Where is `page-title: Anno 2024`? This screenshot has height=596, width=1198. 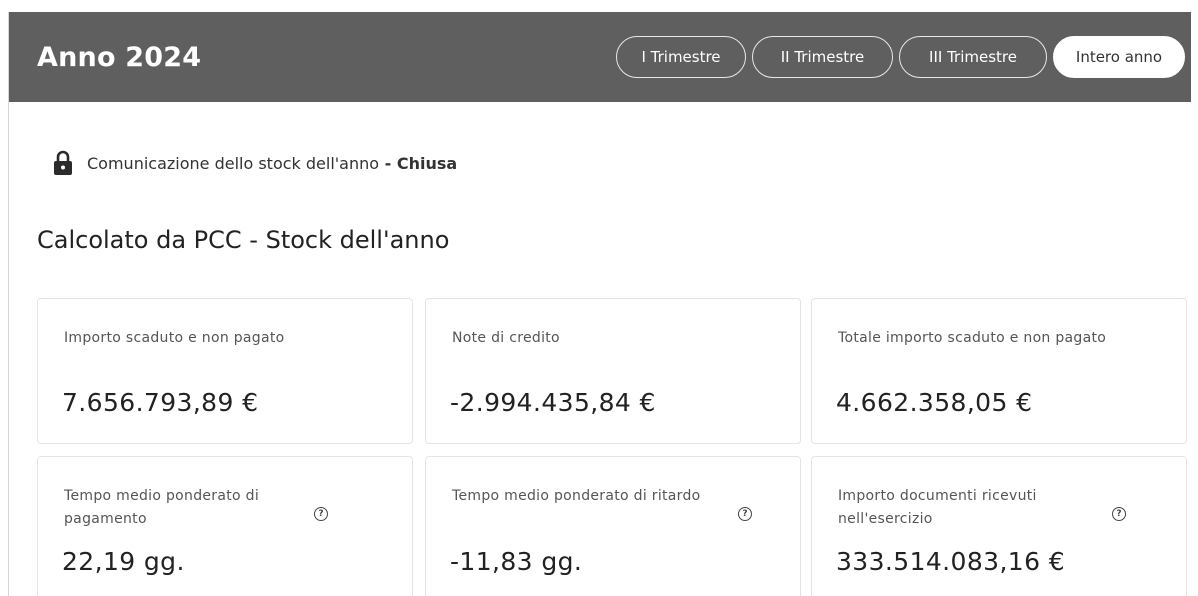 page-title: Anno 2024 is located at coordinates (119, 57).